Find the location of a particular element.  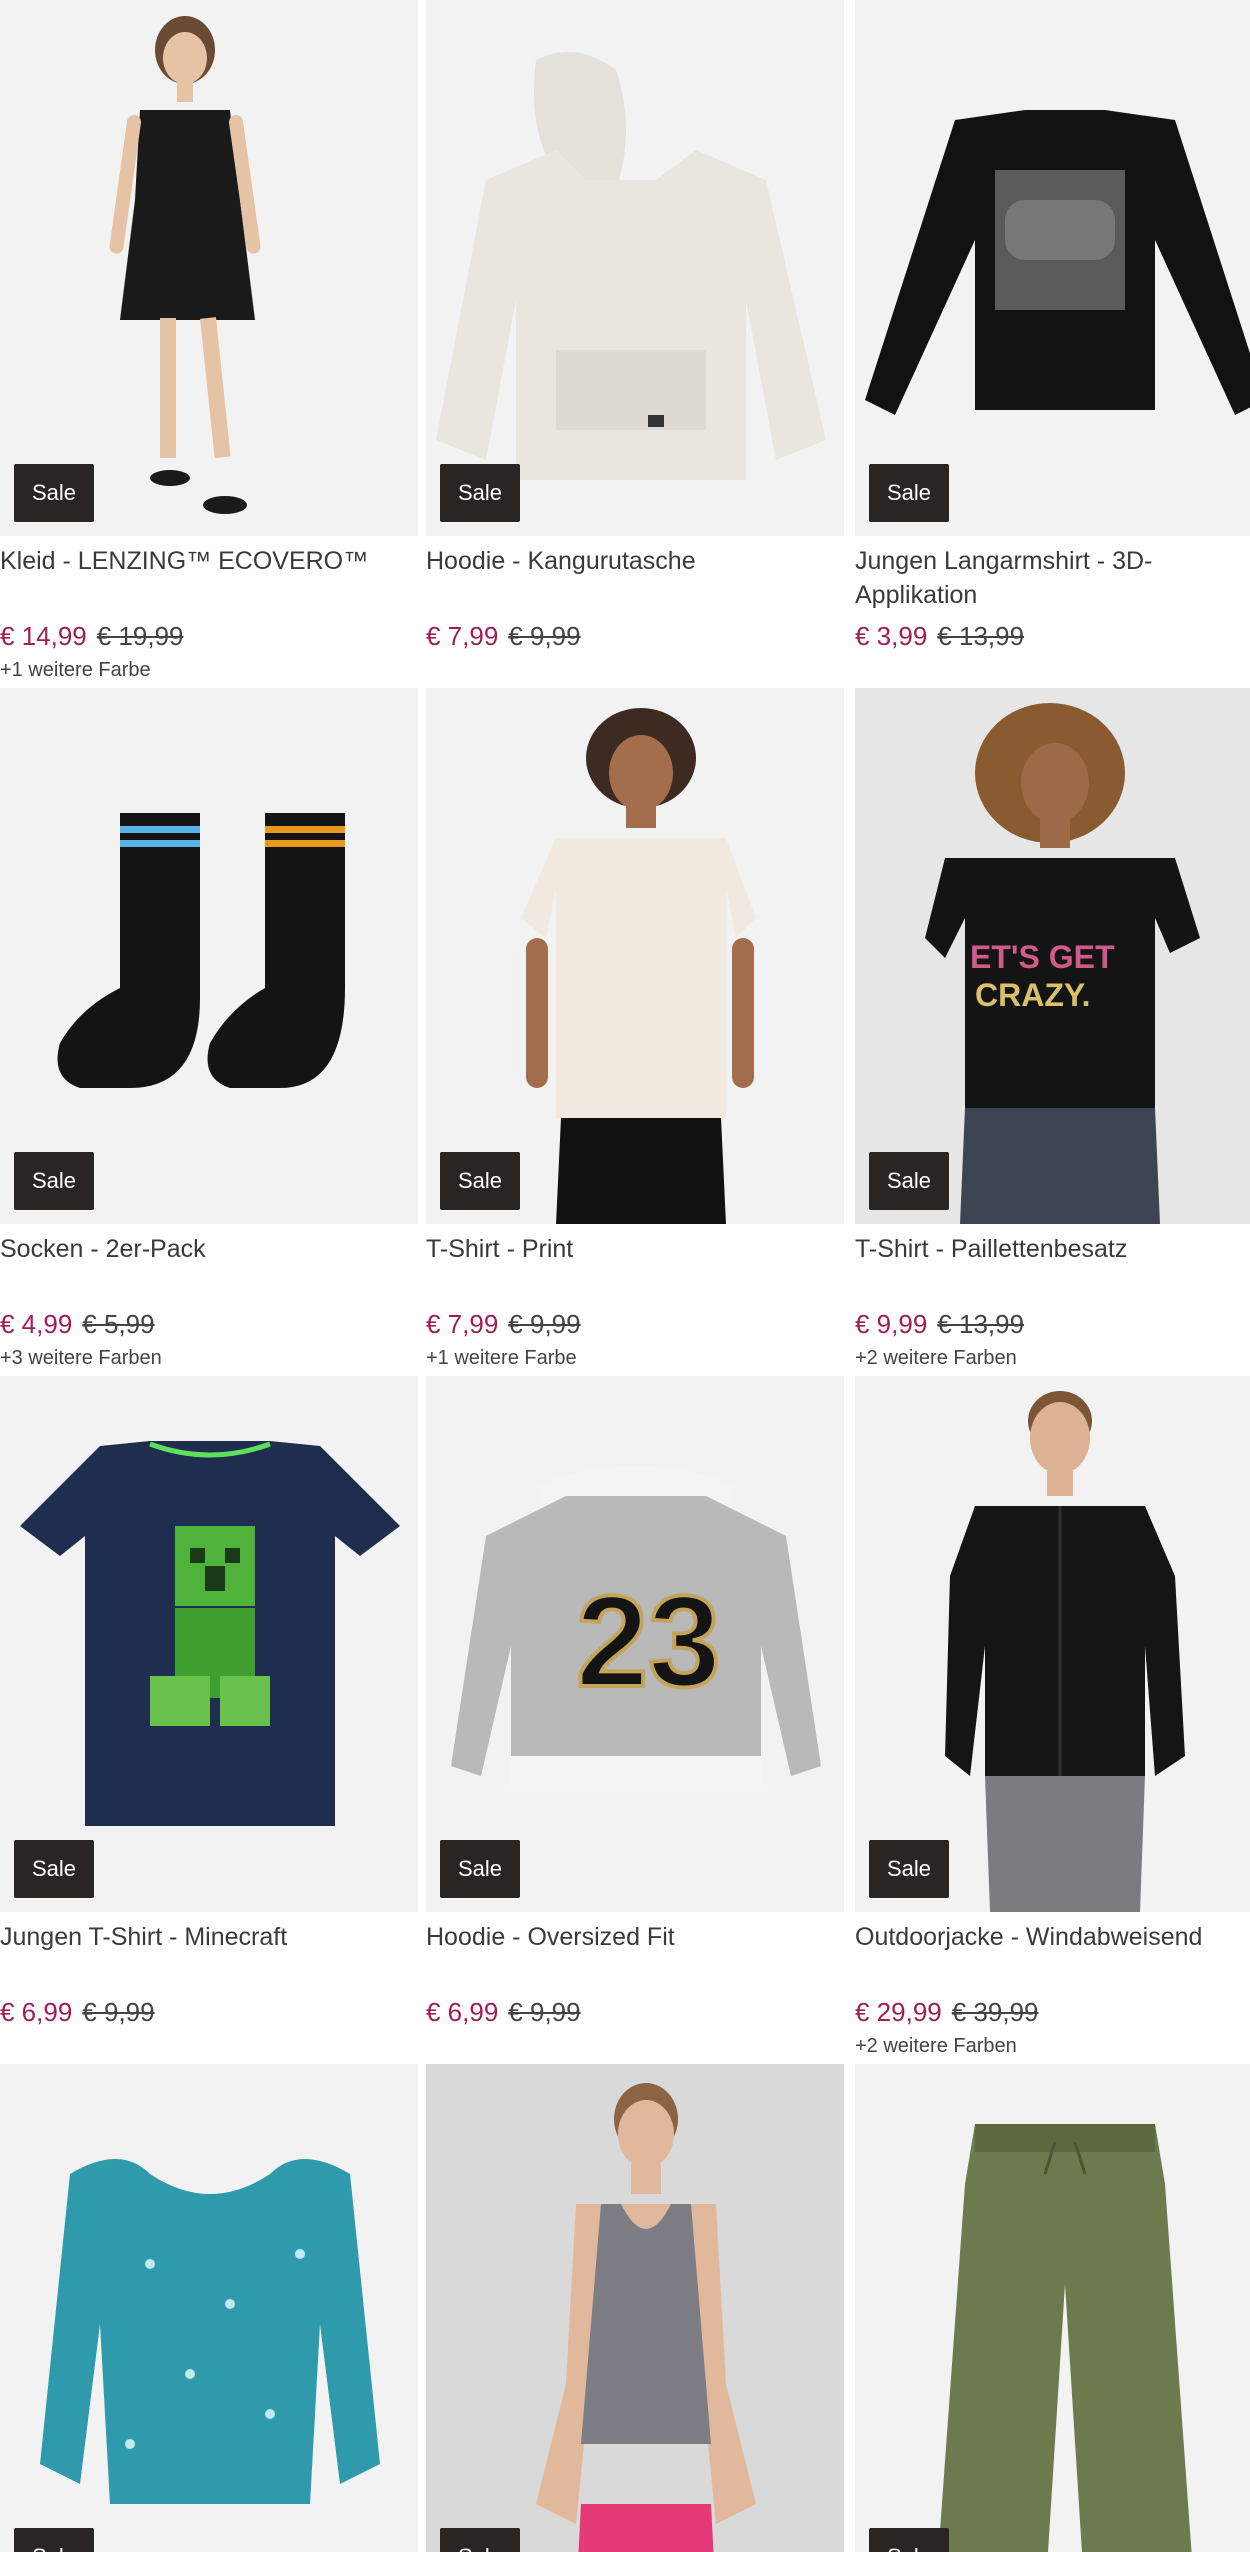

original-price: € 19,99 is located at coordinates (140, 636).